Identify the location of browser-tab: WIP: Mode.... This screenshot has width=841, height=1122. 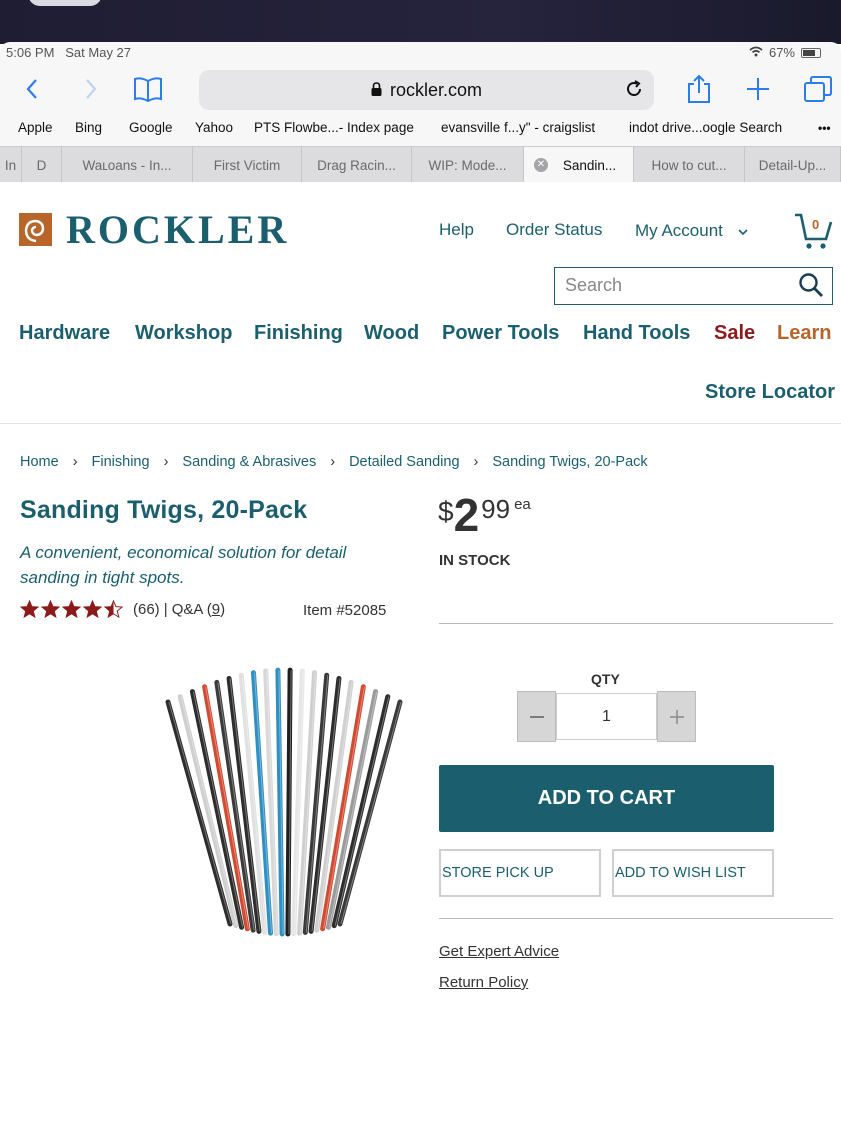
(468, 165).